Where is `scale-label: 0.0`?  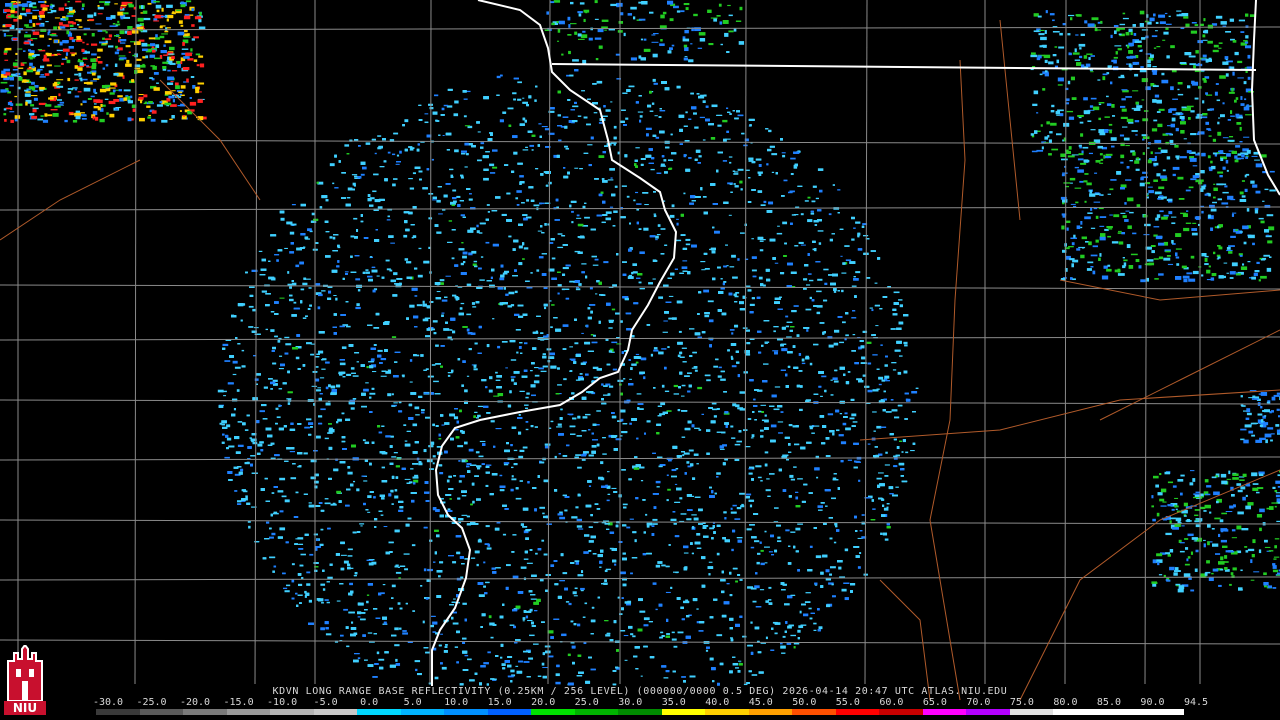 scale-label: 0.0 is located at coordinates (369, 702).